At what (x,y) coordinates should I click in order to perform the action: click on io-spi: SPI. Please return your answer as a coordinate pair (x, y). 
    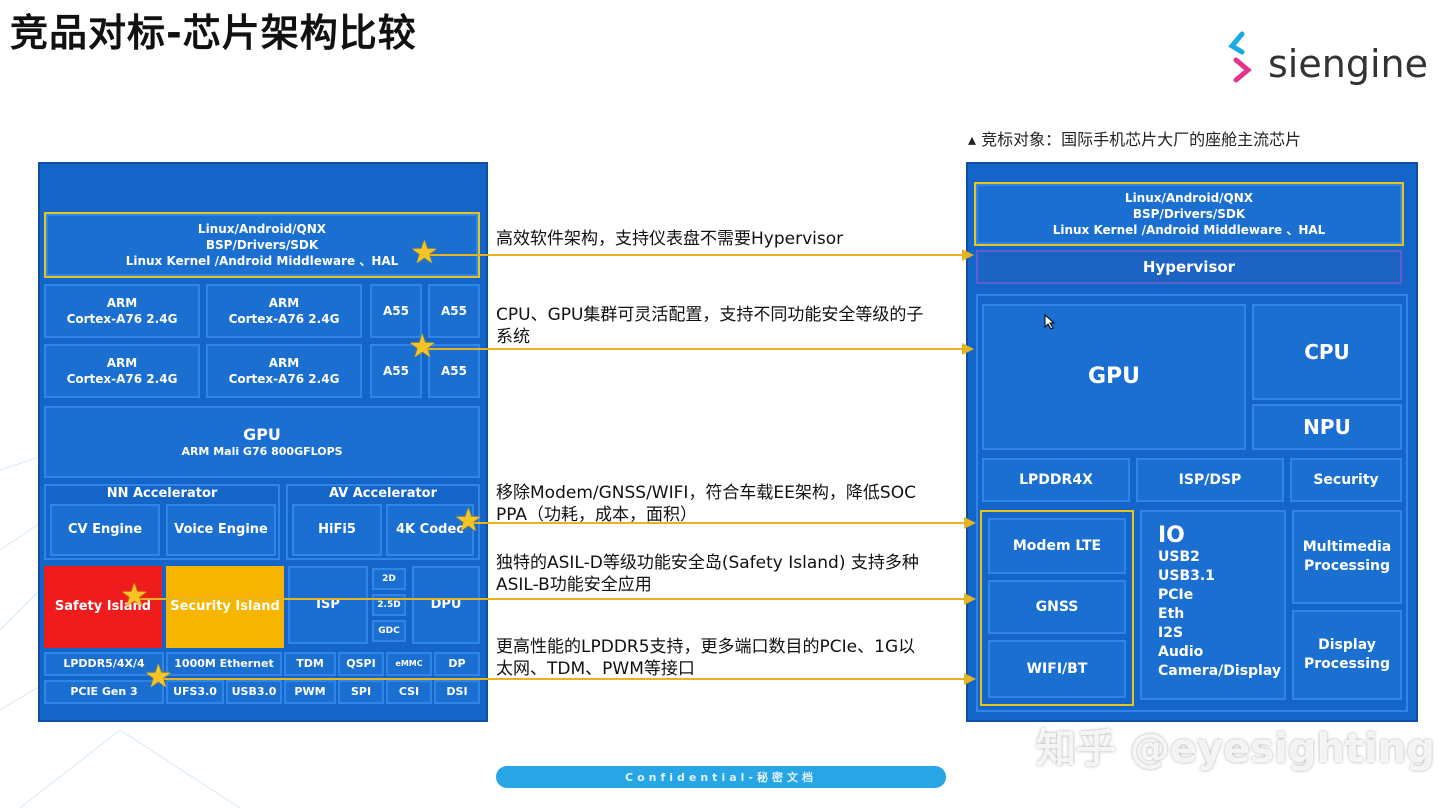
    Looking at the image, I should click on (361, 692).